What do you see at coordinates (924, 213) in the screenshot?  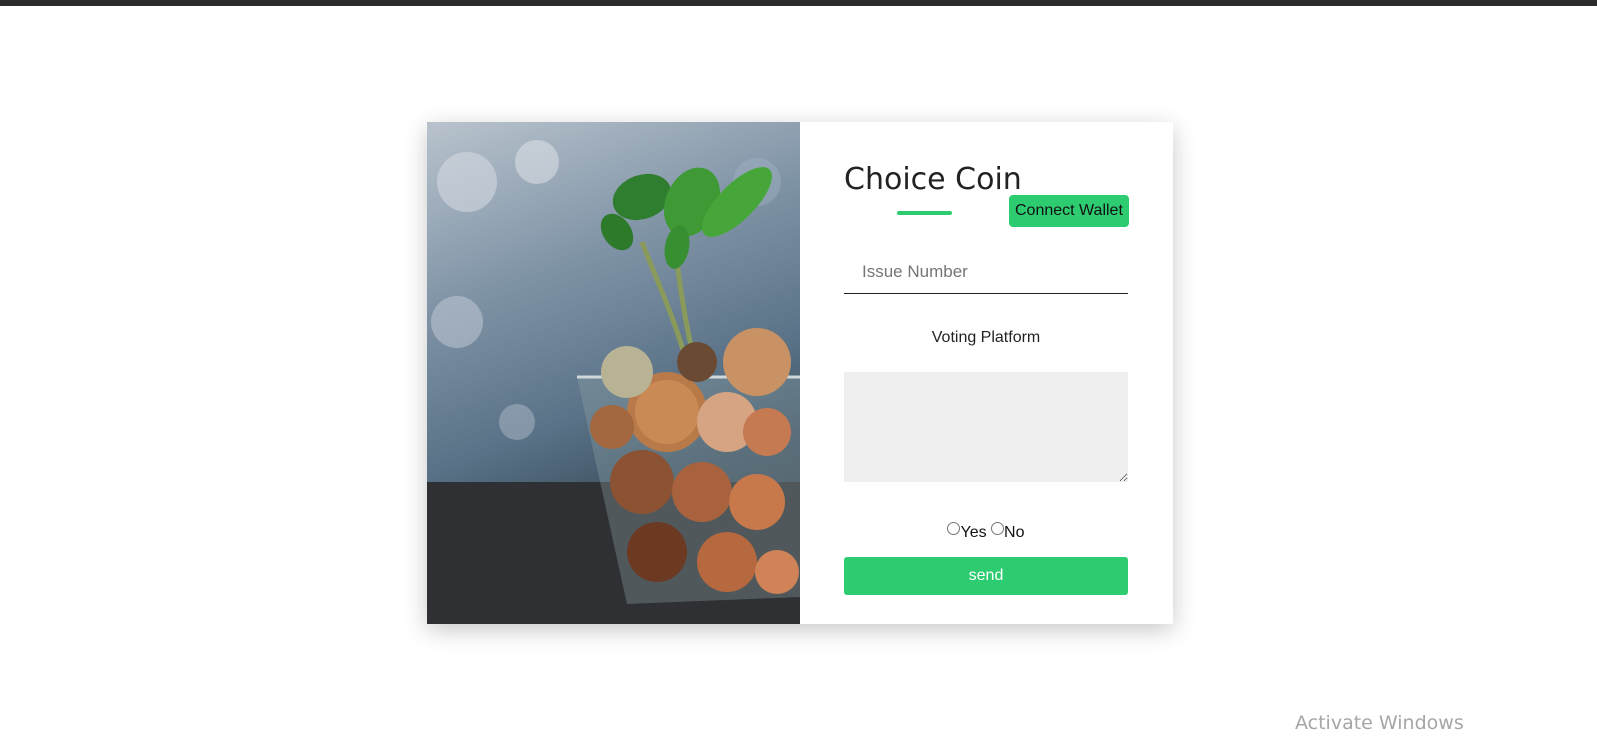 I see `title-accent-underline` at bounding box center [924, 213].